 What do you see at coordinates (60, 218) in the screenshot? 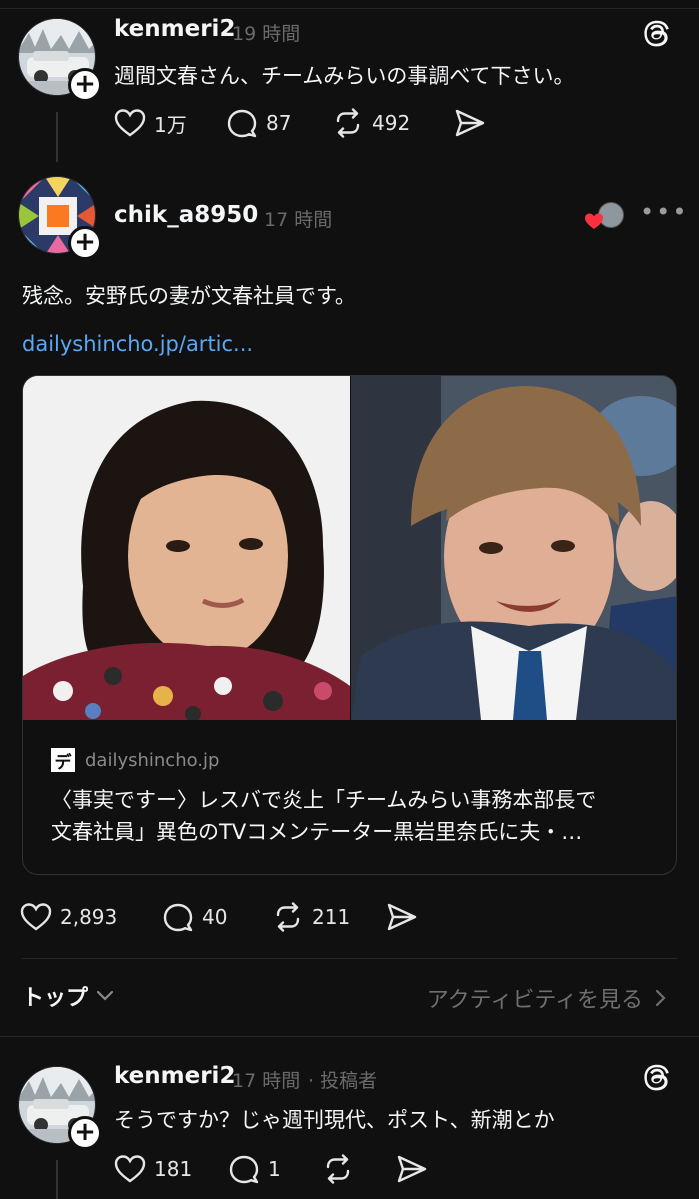
I see `post2-avatar: +` at bounding box center [60, 218].